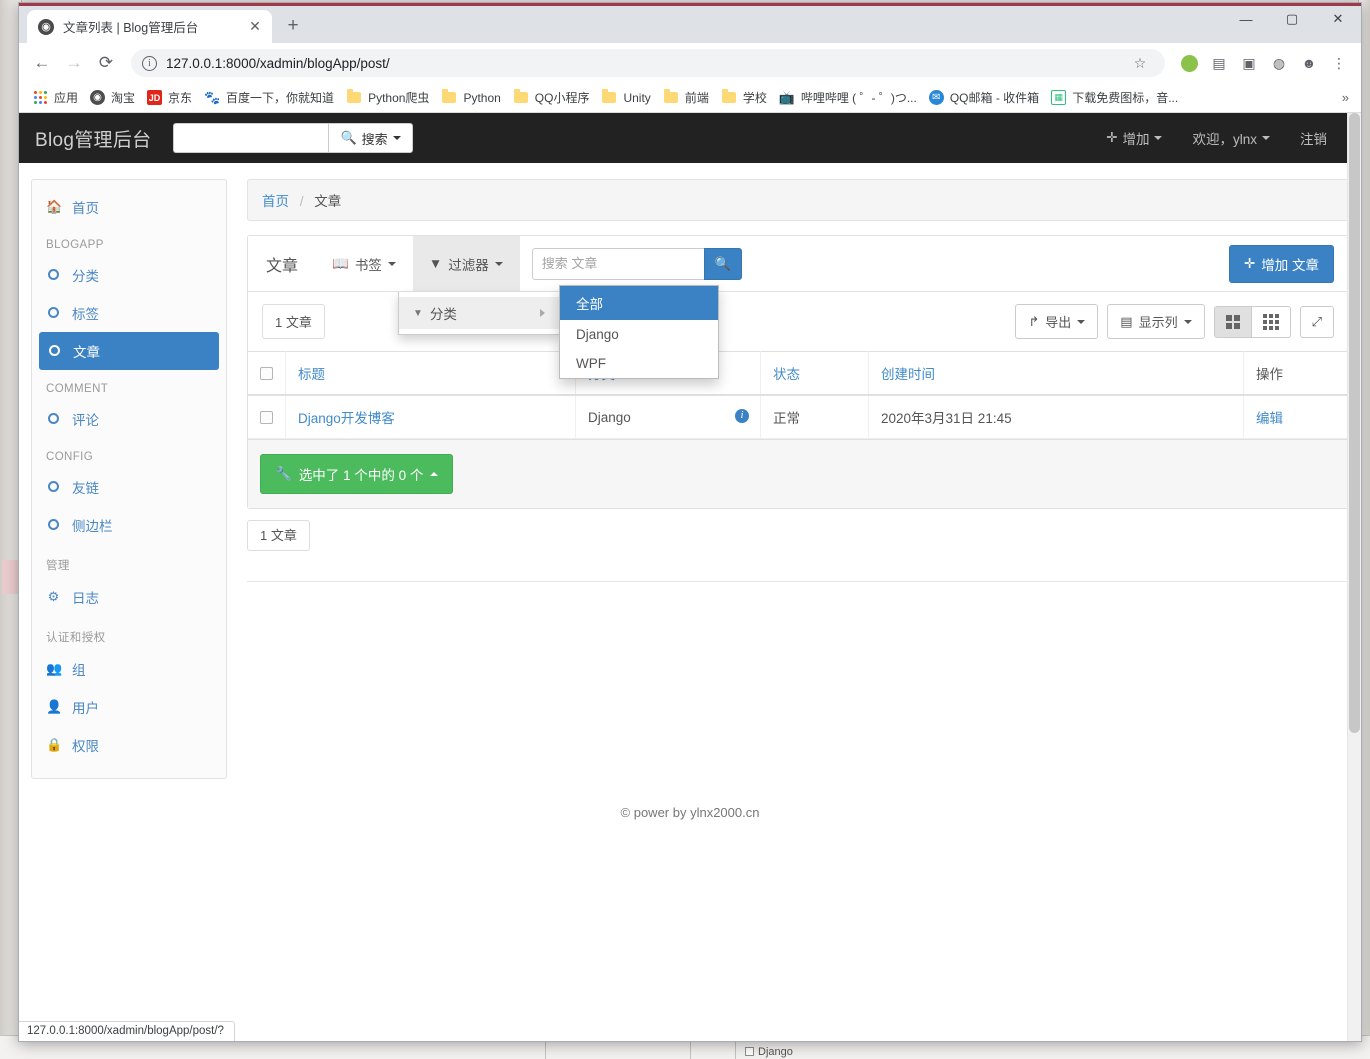 The width and height of the screenshot is (1370, 1059). I want to click on bookmark-apps: 应用, so click(56, 97).